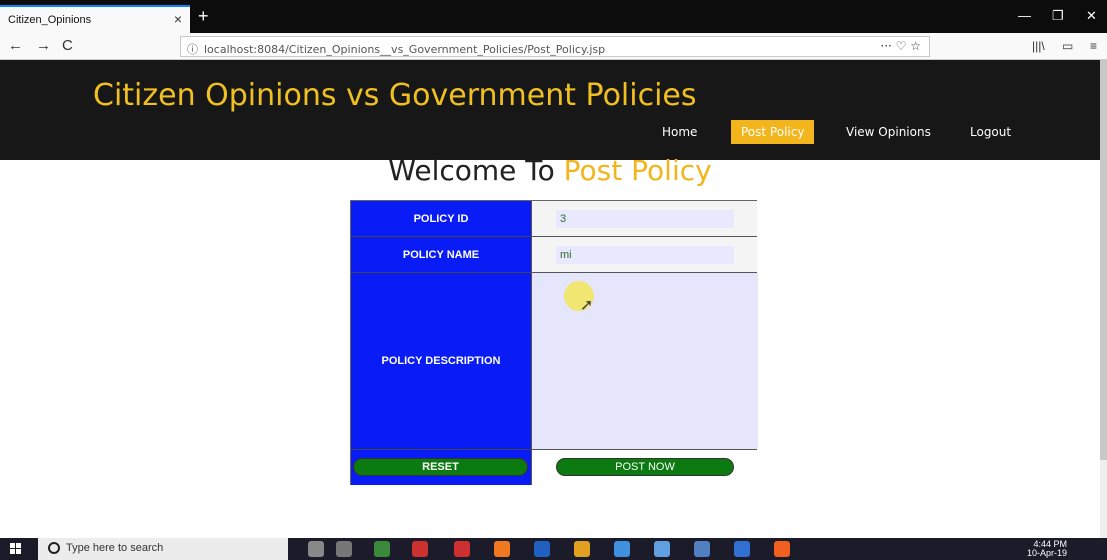  Describe the element at coordinates (502, 549) in the screenshot. I see `firefox-icon` at that location.